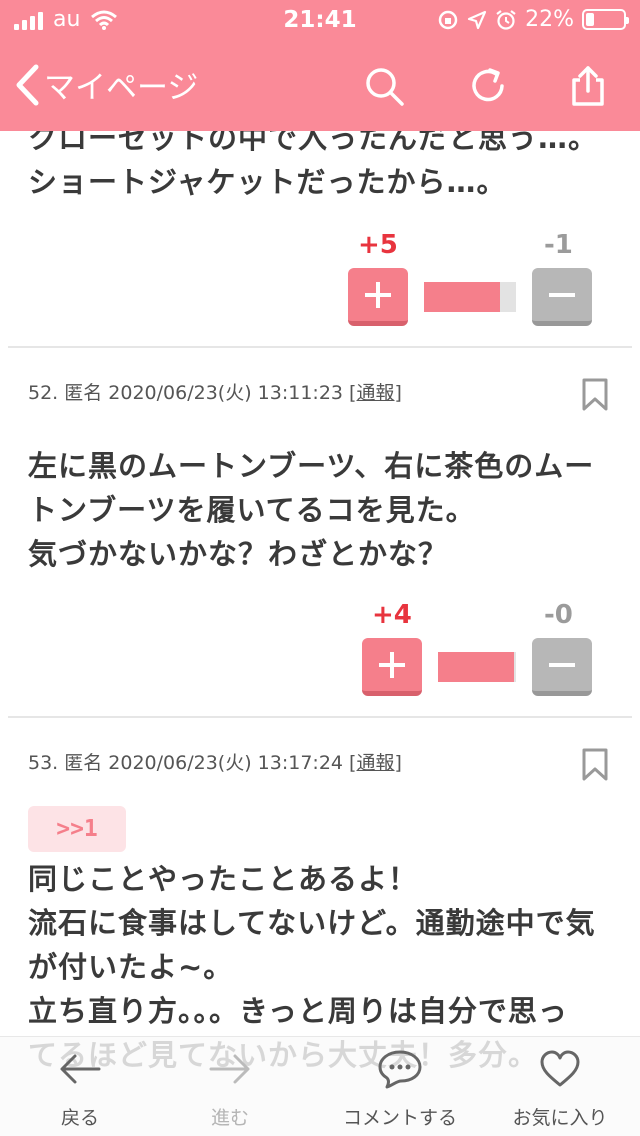 Image resolution: width=640 pixels, height=1136 pixels. What do you see at coordinates (79, 1118) in the screenshot?
I see `toolbar-back-label: 戻る` at bounding box center [79, 1118].